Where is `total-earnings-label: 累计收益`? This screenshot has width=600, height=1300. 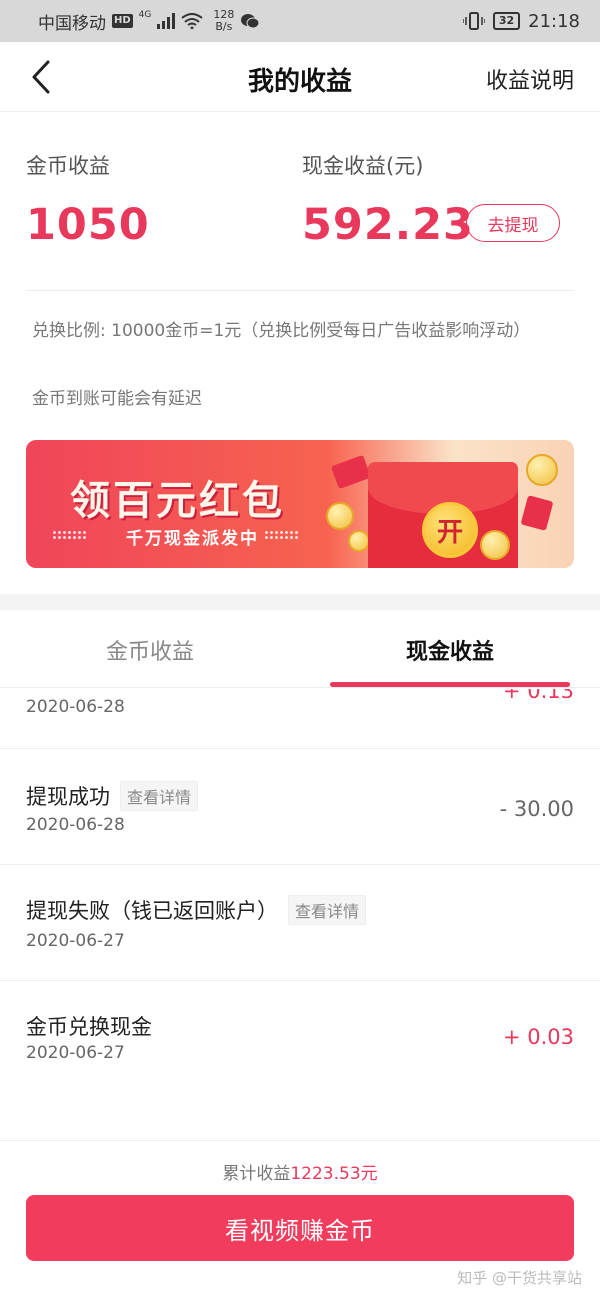 total-earnings-label: 累计收益 is located at coordinates (256, 1174).